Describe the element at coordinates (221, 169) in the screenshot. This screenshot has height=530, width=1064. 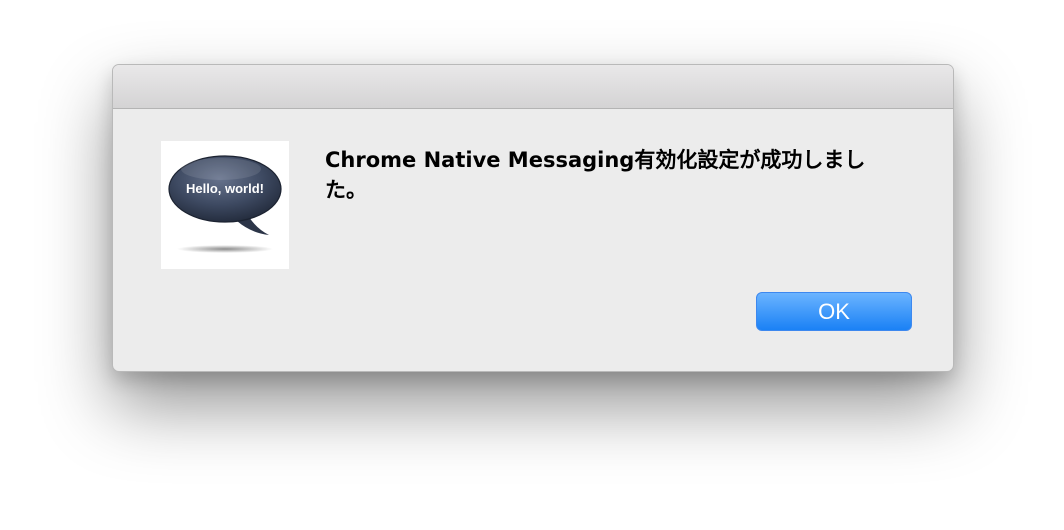
I see `bubble-highlight` at that location.